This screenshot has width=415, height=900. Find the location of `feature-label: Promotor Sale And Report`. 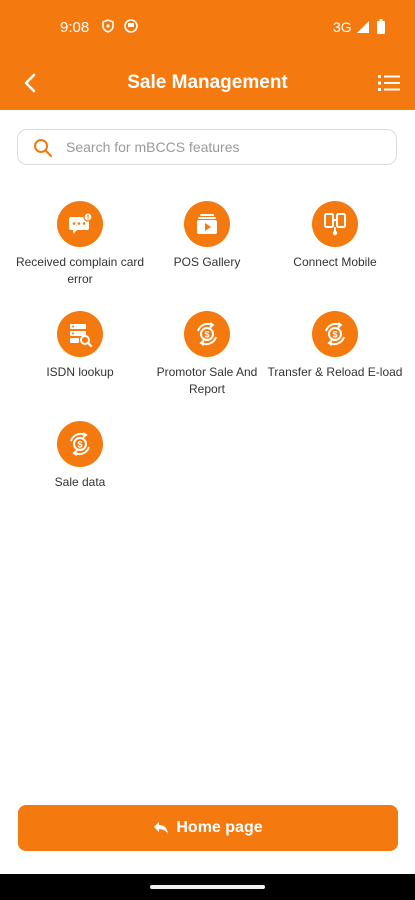

feature-label: Promotor Sale And Report is located at coordinates (207, 380).